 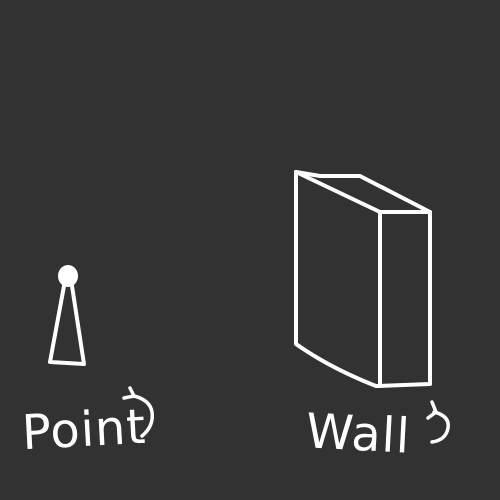 I want to click on wall-box-icon, so click(x=363, y=279).